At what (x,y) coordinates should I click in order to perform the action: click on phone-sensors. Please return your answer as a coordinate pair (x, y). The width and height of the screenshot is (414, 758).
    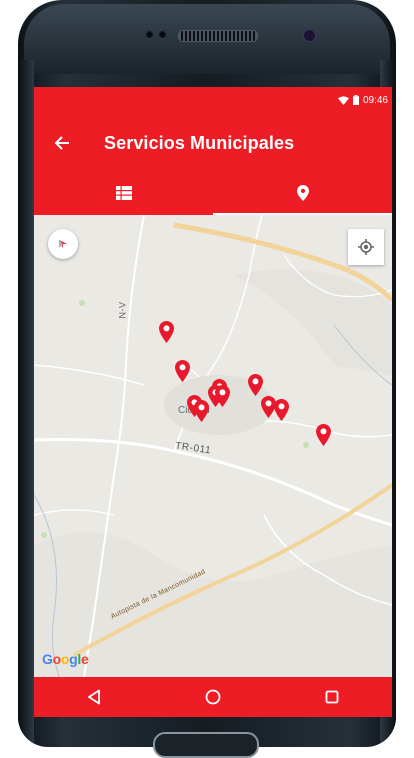
    Looking at the image, I should click on (156, 34).